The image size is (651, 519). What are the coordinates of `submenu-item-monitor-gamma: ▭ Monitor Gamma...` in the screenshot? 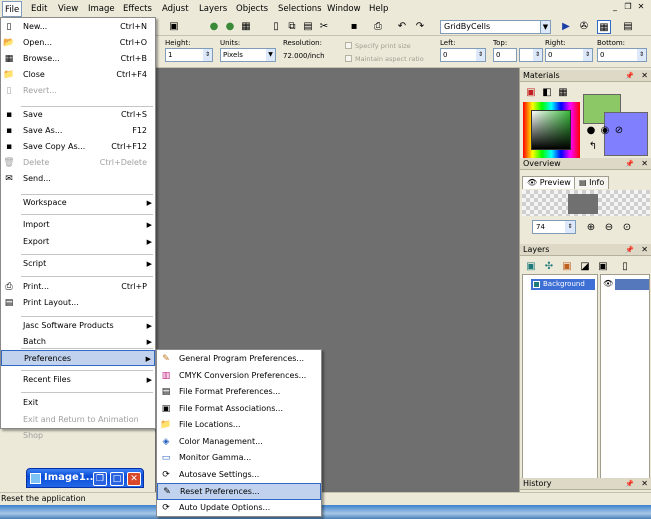 It's located at (239, 458).